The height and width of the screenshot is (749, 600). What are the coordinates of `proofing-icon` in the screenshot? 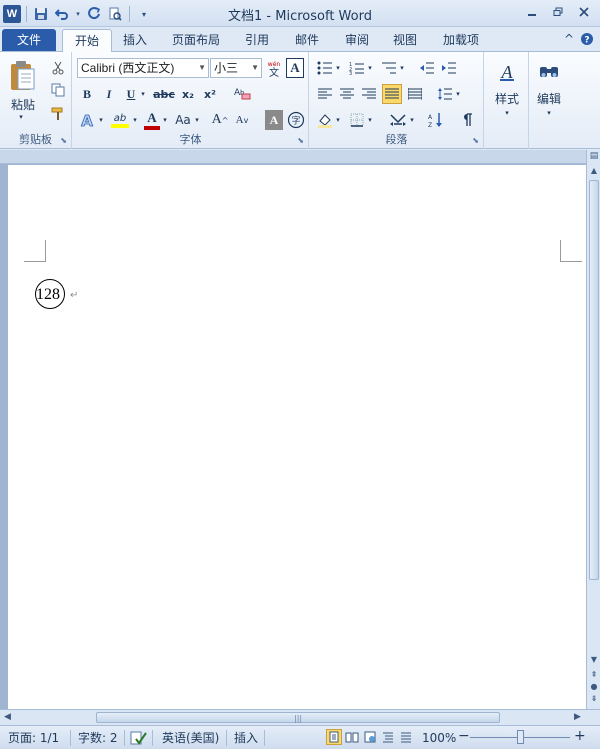 It's located at (140, 738).